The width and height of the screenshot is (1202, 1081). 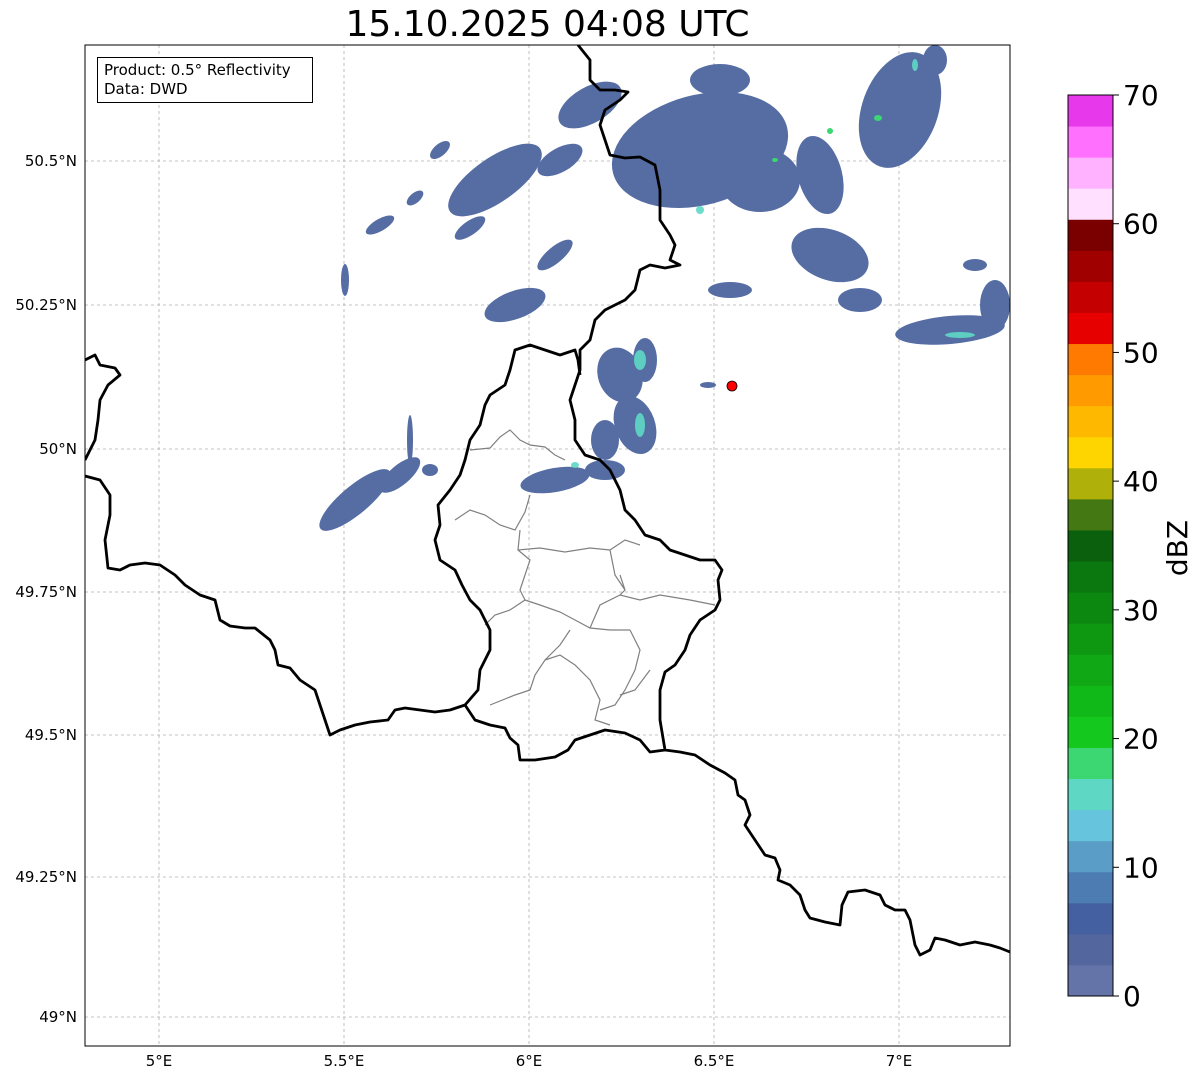 I want to click on lat-tick-label: 49.75°N, so click(x=46, y=592).